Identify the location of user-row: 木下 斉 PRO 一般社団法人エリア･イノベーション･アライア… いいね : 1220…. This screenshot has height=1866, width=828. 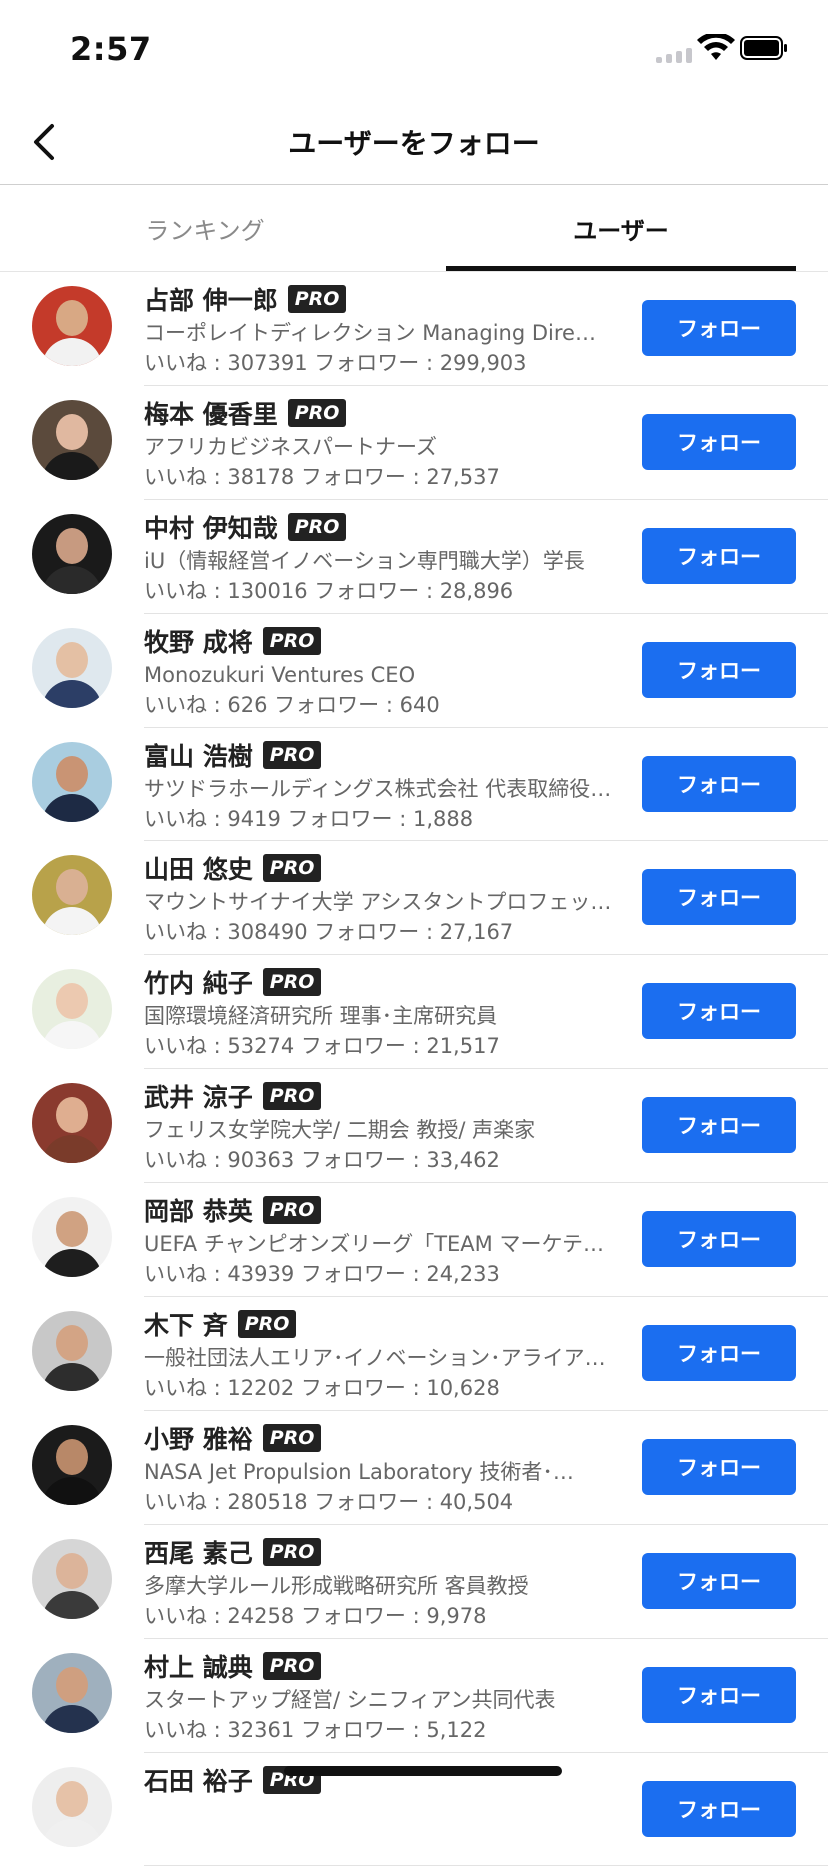
(414, 1354).